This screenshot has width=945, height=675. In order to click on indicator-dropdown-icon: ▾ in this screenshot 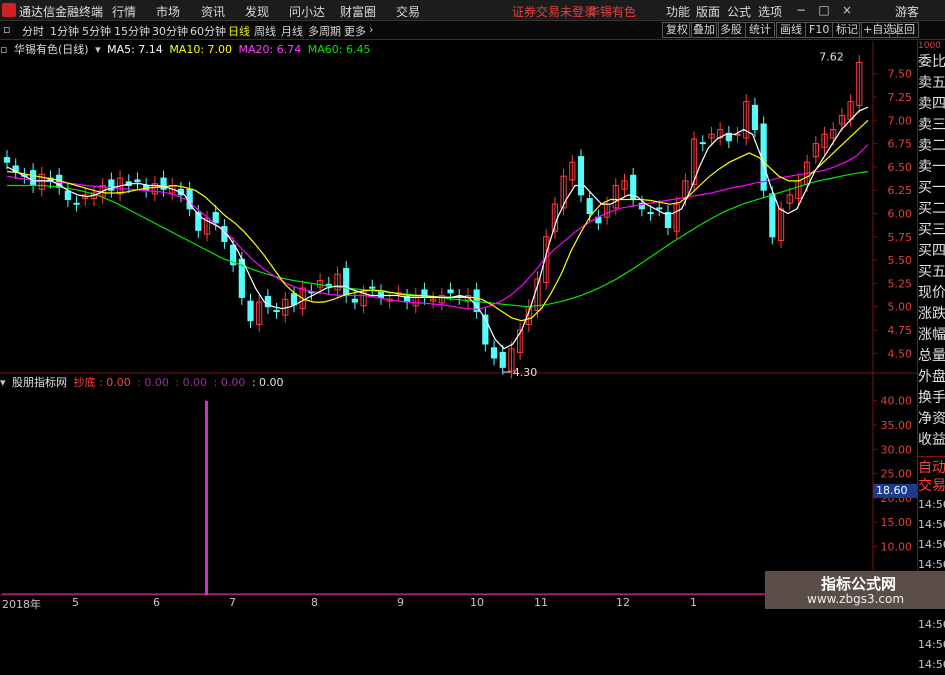, I will do `click(3, 382)`.